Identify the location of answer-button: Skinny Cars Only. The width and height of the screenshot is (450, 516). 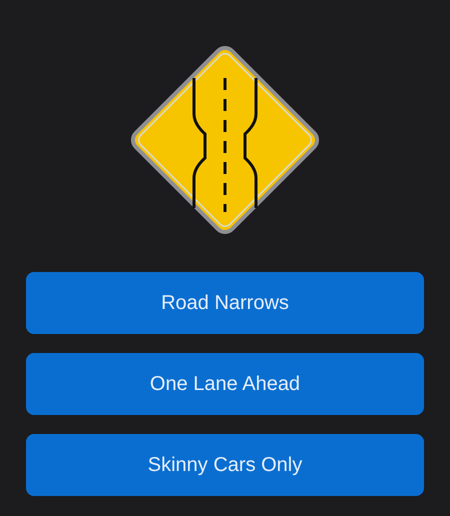
(225, 465).